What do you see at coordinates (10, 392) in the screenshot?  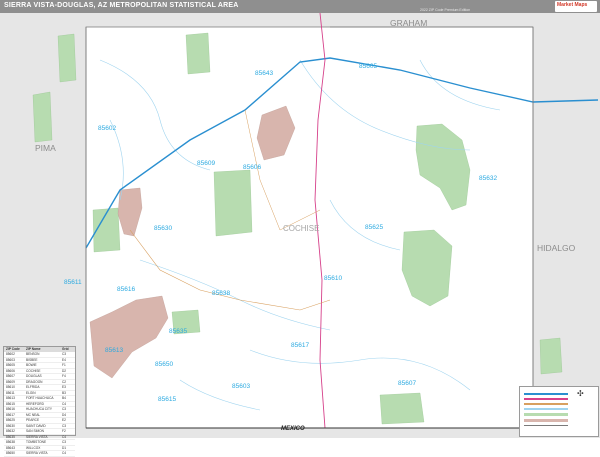 I see `legend-cell-zip: 85611` at bounding box center [10, 392].